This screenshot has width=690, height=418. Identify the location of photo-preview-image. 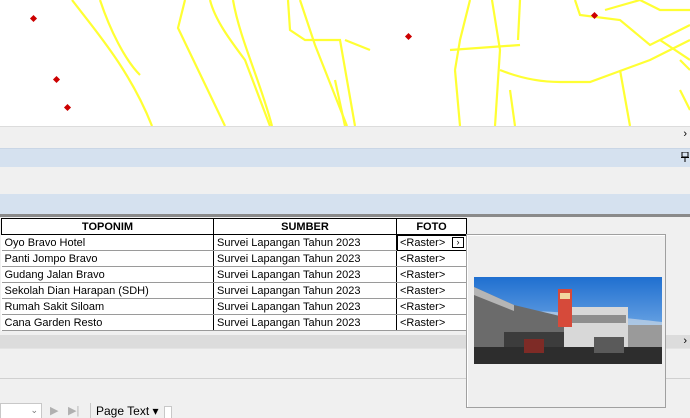
(568, 320).